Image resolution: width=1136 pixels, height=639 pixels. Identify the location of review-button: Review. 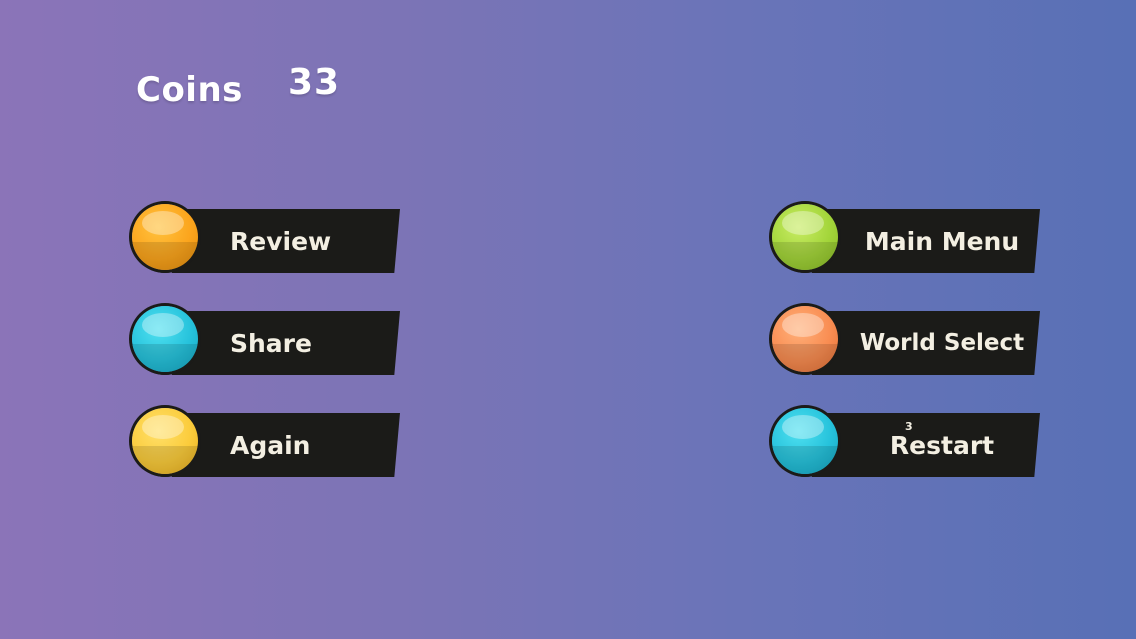
(267, 242).